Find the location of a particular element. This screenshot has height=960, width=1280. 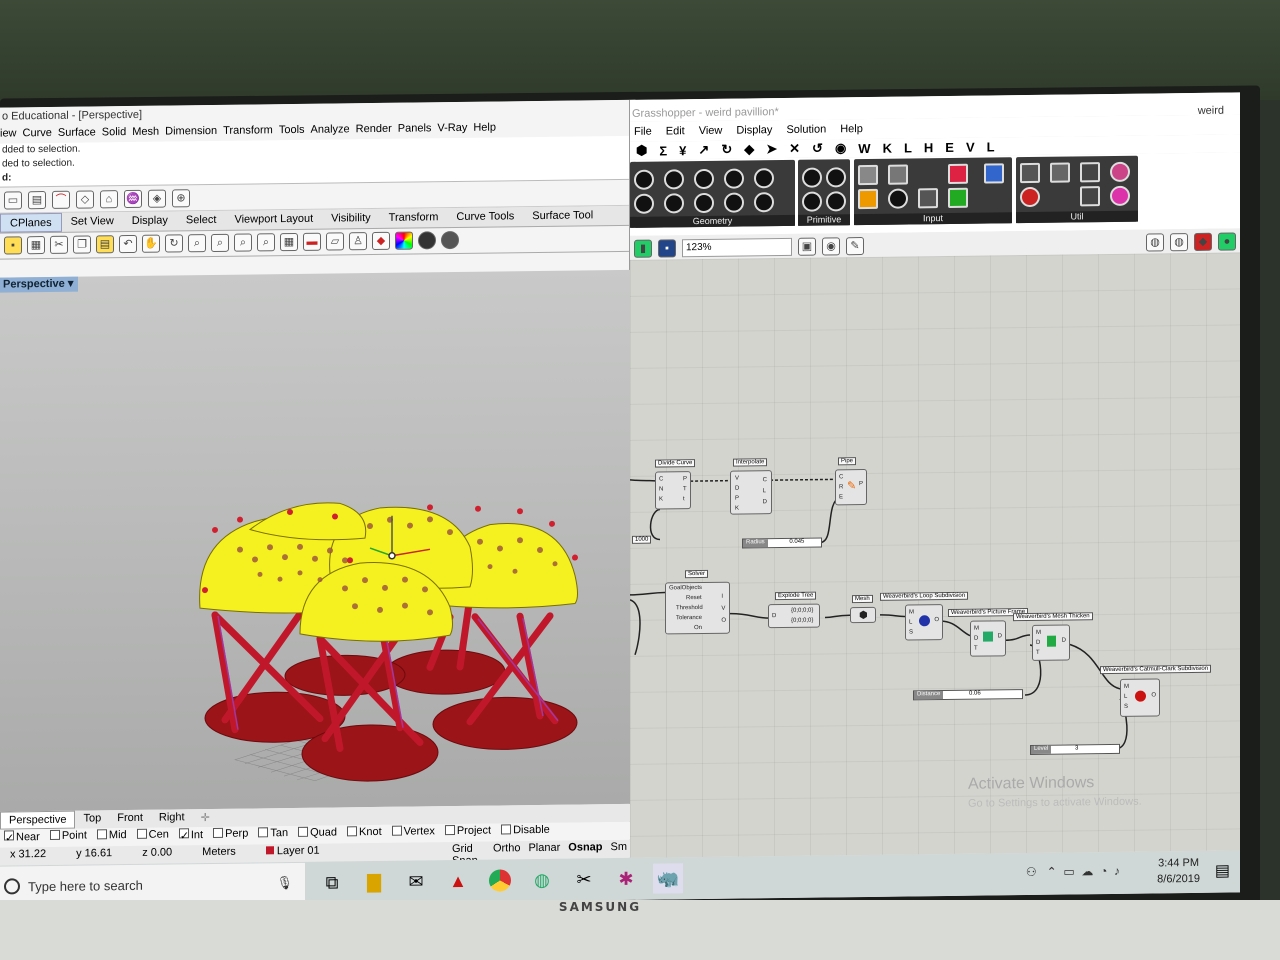

pan-icon: ✋ is located at coordinates (151, 243).